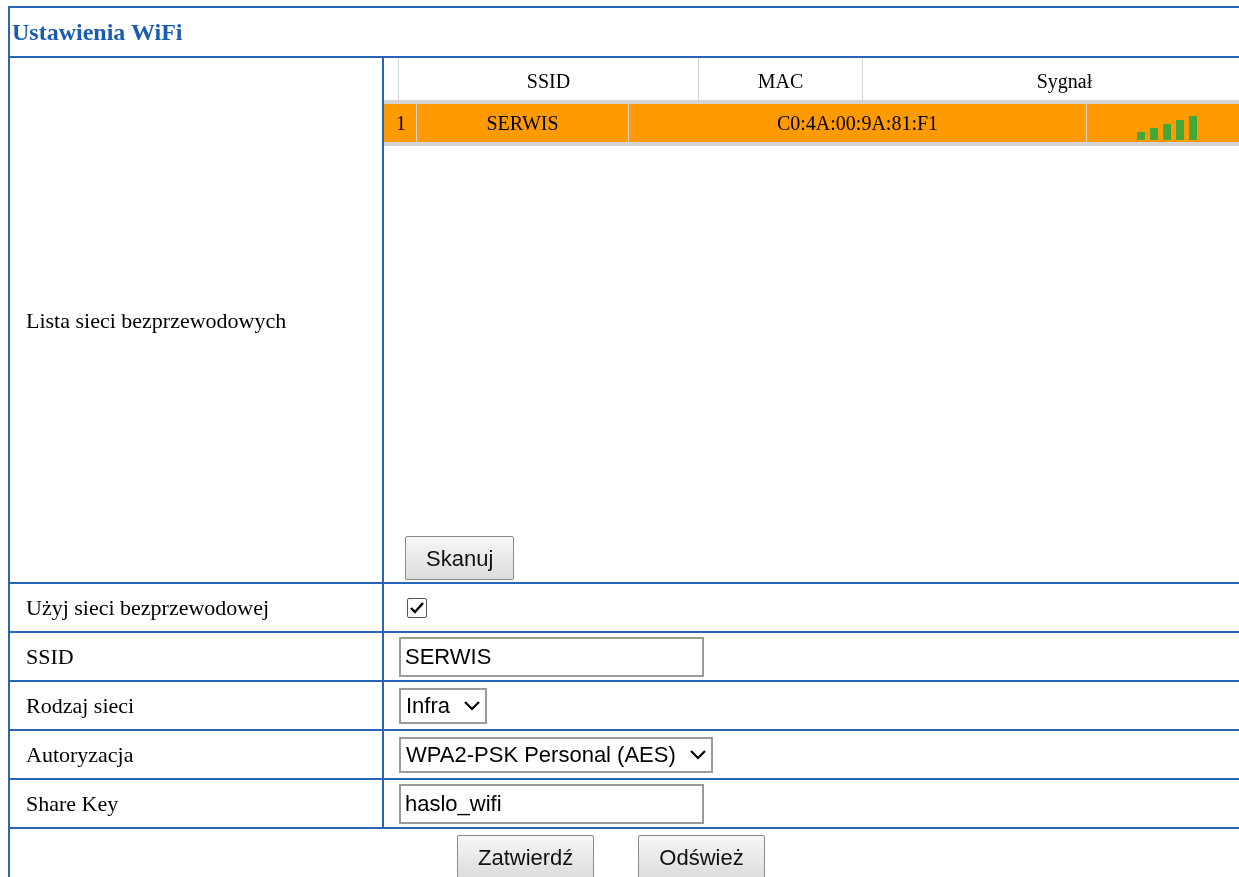  I want to click on dropdown: WPA2-PSK Personal (AES), so click(556, 754).